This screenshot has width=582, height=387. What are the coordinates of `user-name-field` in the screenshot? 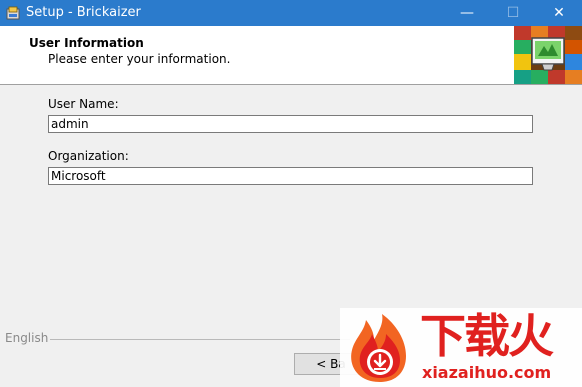 It's located at (290, 124).